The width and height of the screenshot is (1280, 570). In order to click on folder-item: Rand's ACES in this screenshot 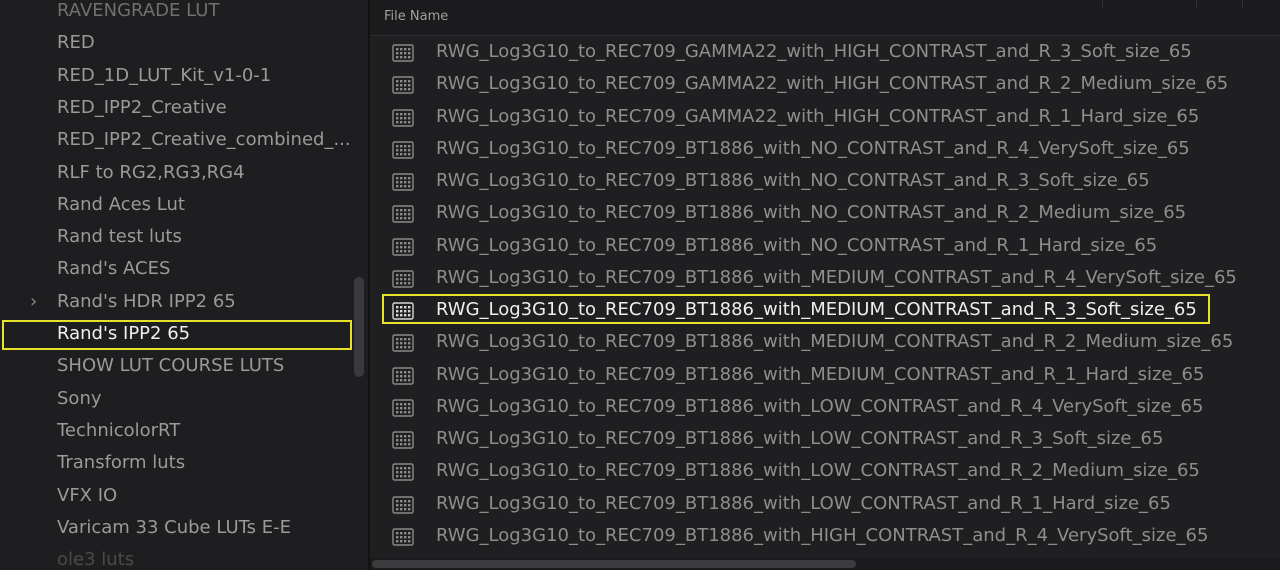, I will do `click(176, 269)`.